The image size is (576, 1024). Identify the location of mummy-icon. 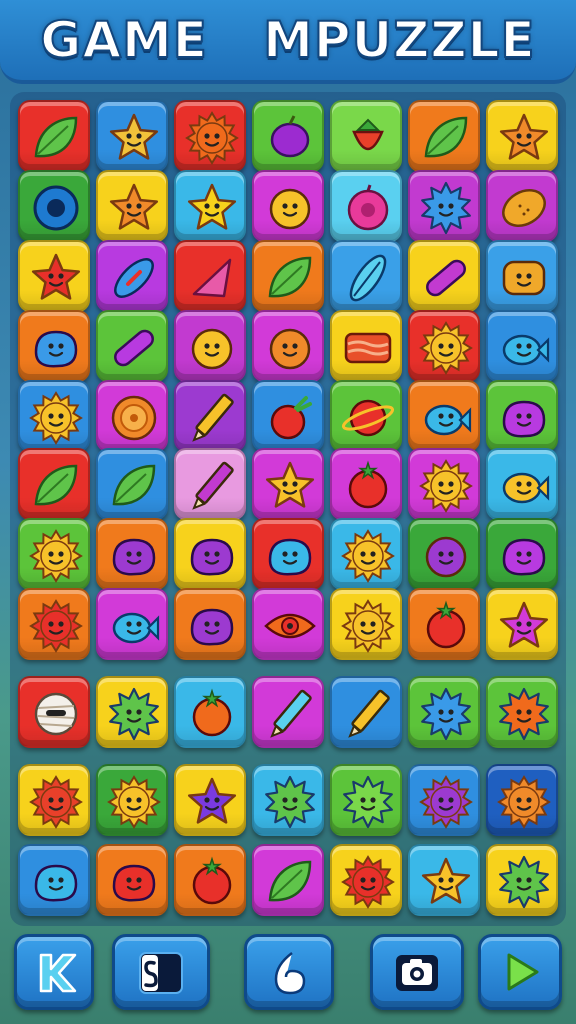
(56, 714).